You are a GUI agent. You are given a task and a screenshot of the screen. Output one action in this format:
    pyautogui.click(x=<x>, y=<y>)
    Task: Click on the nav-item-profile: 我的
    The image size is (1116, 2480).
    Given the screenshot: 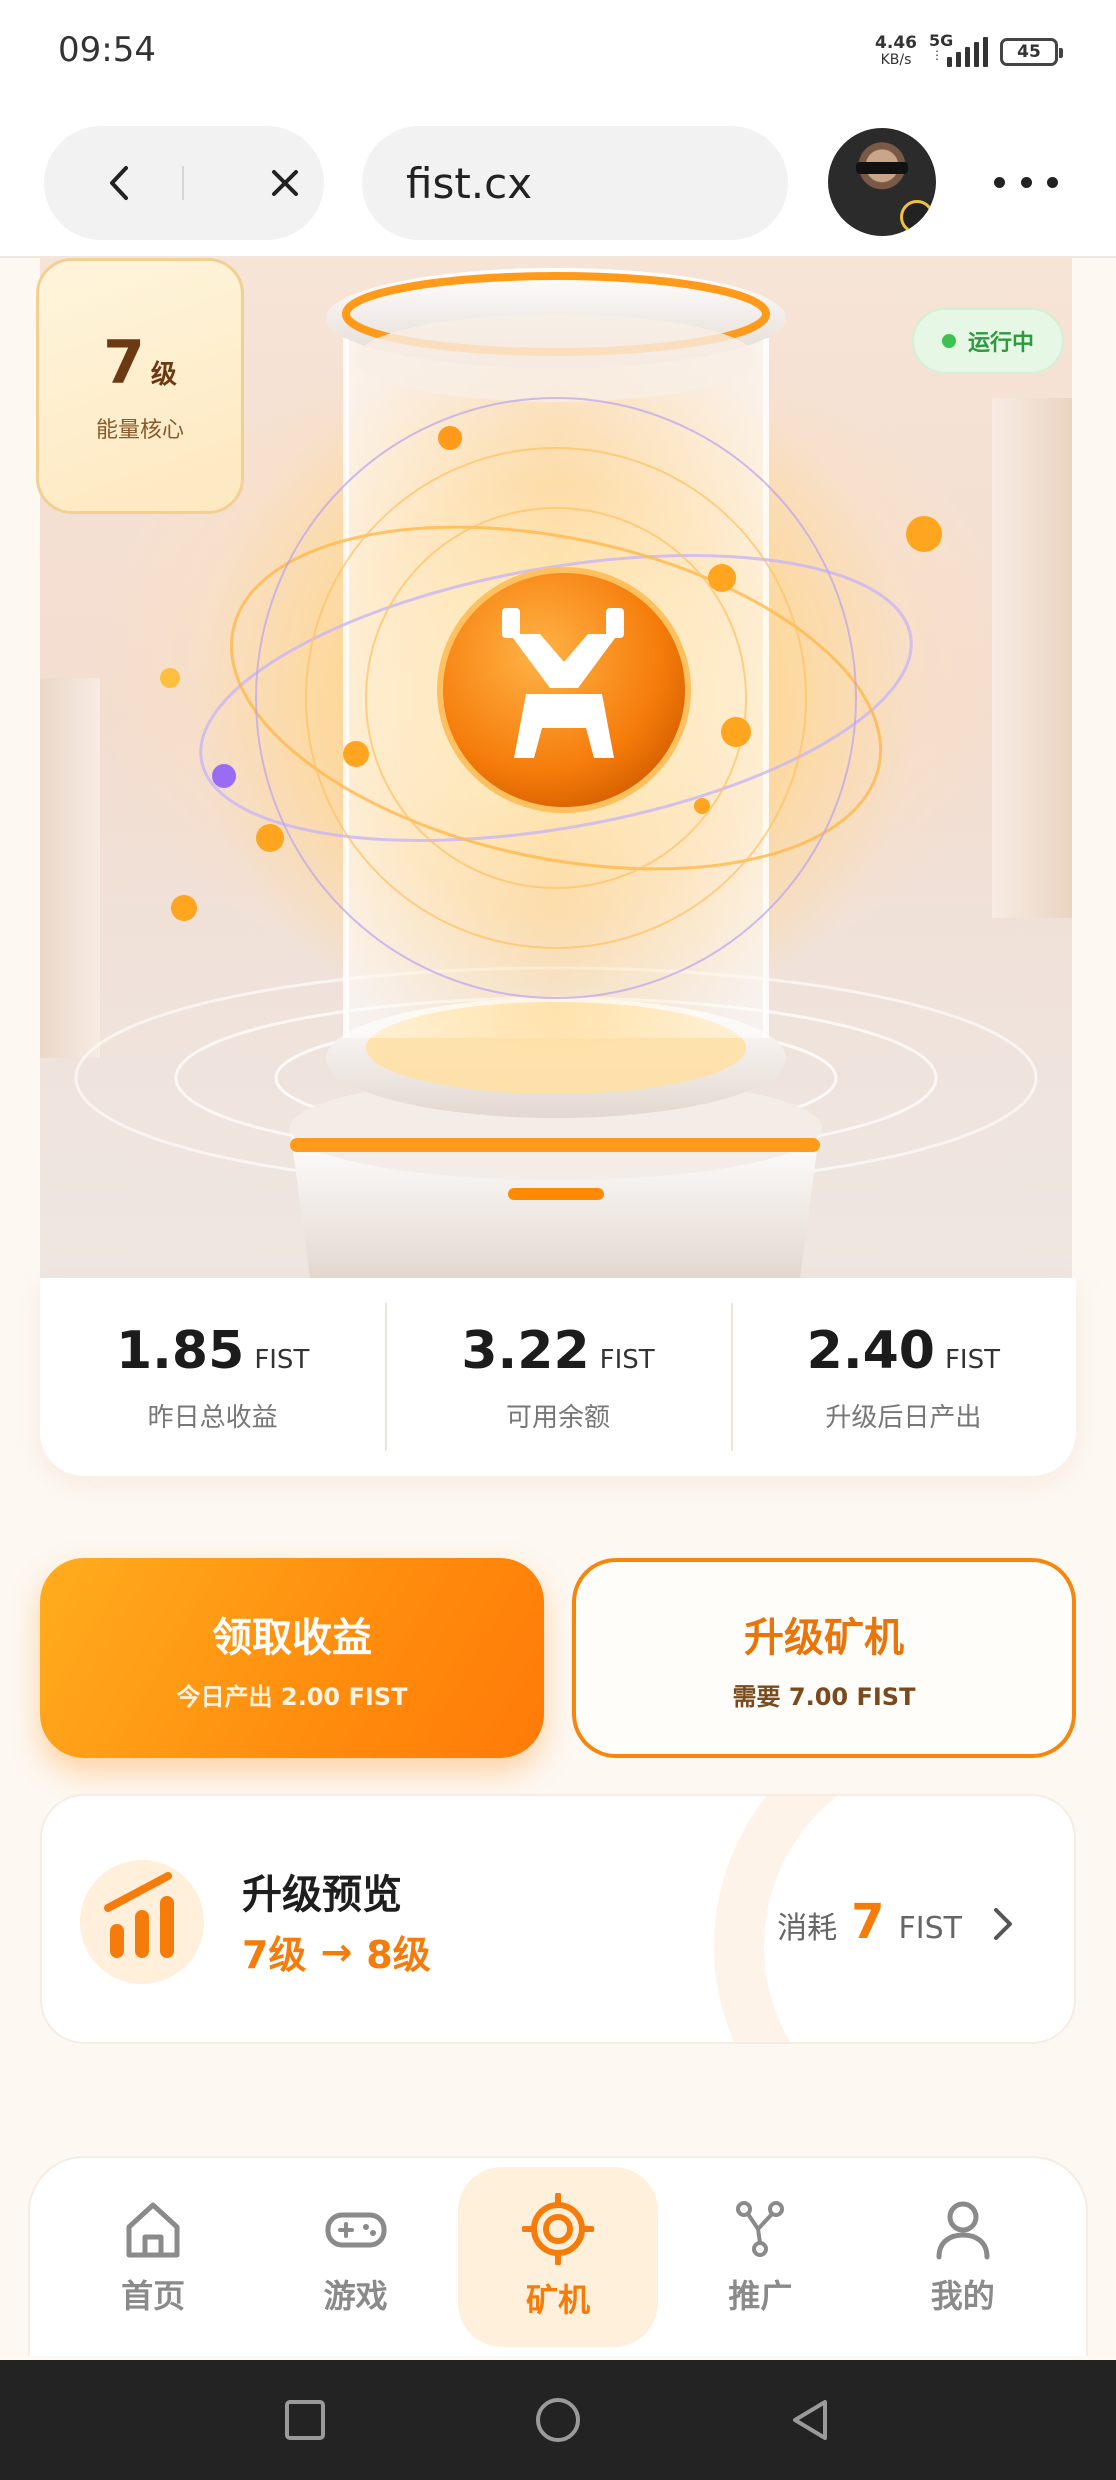 What is the action you would take?
    pyautogui.click(x=963, y=2257)
    